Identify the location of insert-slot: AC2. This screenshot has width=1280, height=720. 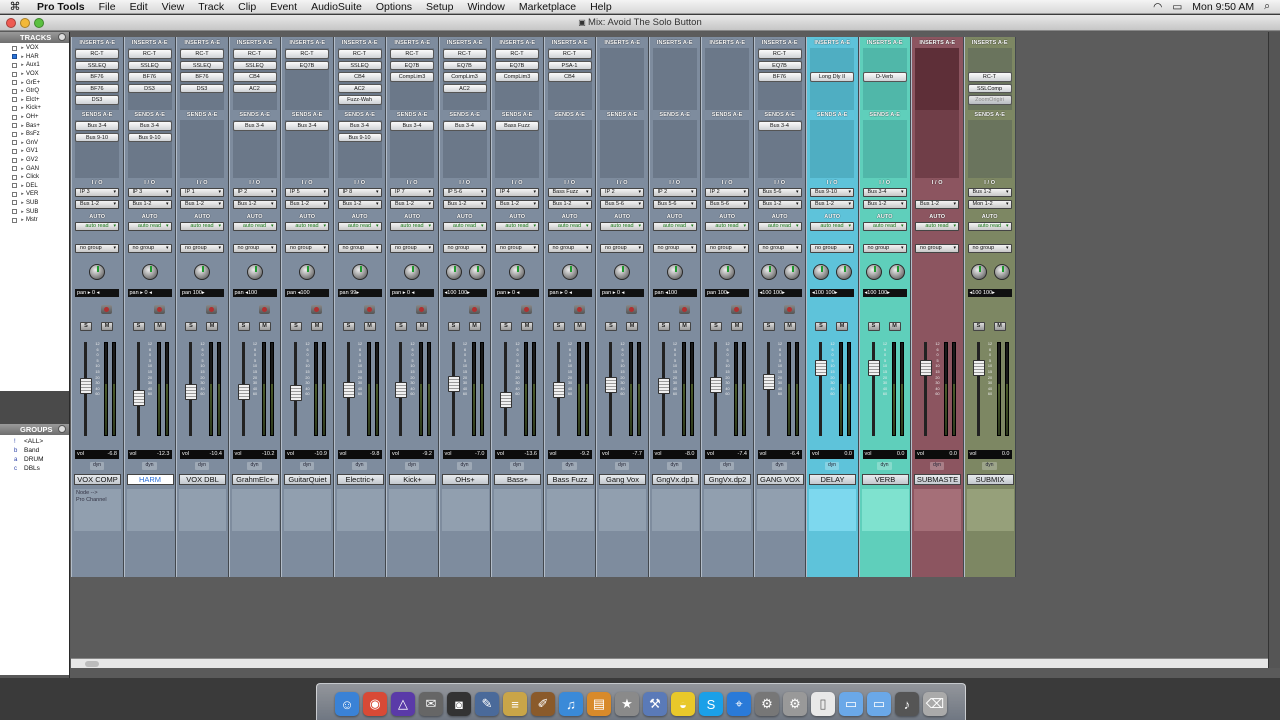
(359, 88).